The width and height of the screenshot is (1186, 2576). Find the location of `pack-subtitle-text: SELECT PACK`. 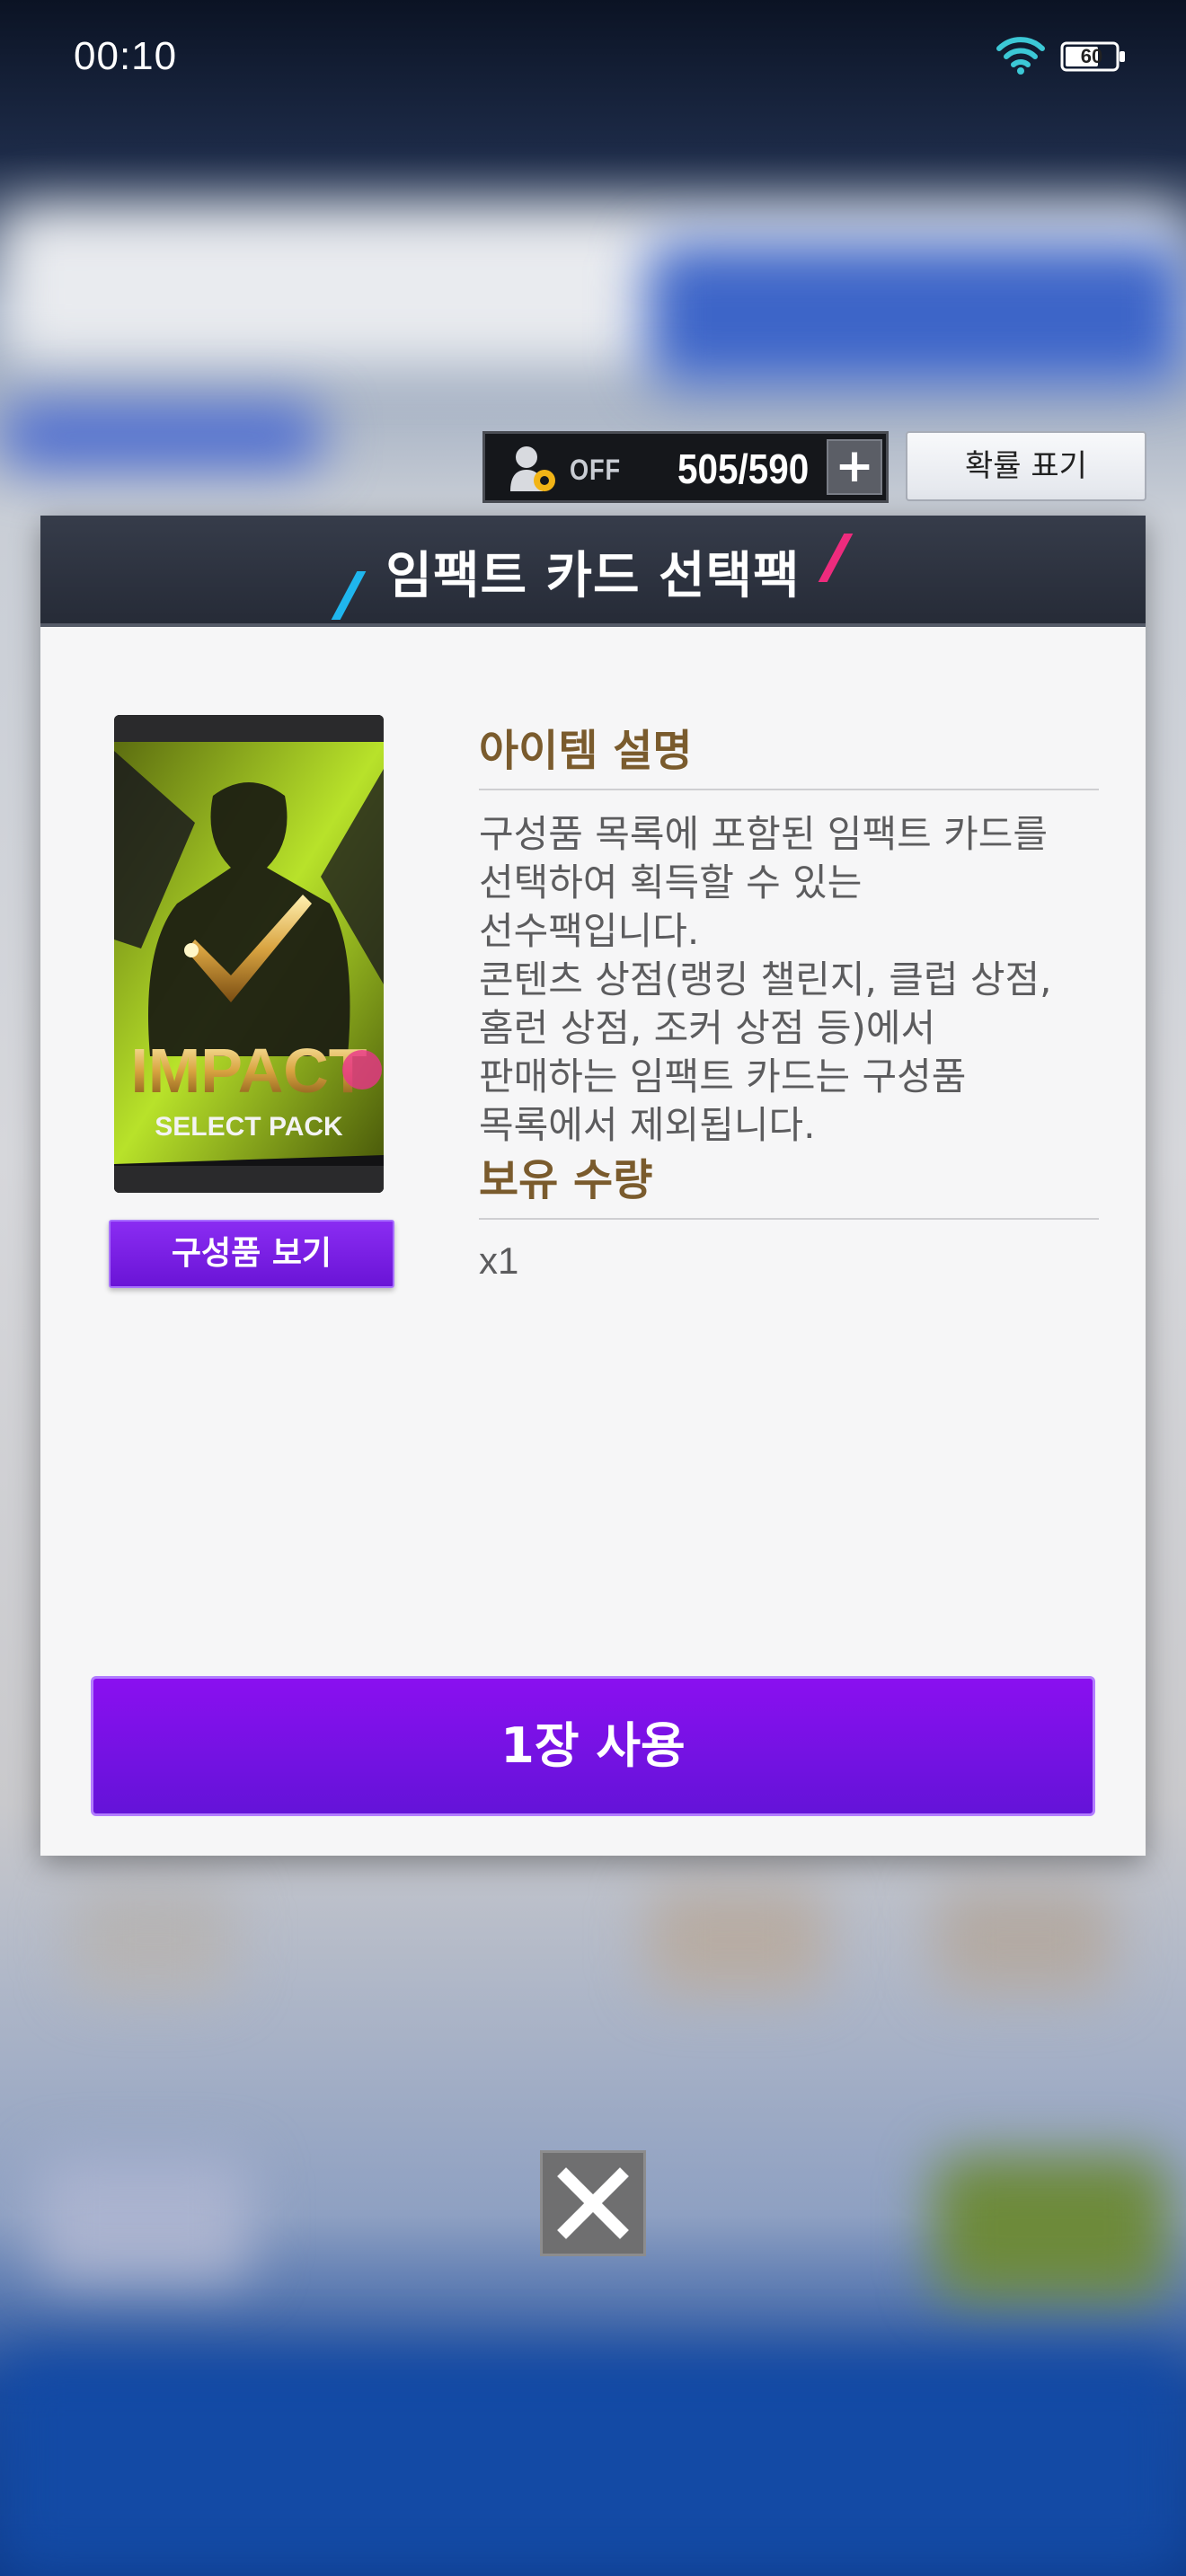

pack-subtitle-text: SELECT PACK is located at coordinates (249, 1127).